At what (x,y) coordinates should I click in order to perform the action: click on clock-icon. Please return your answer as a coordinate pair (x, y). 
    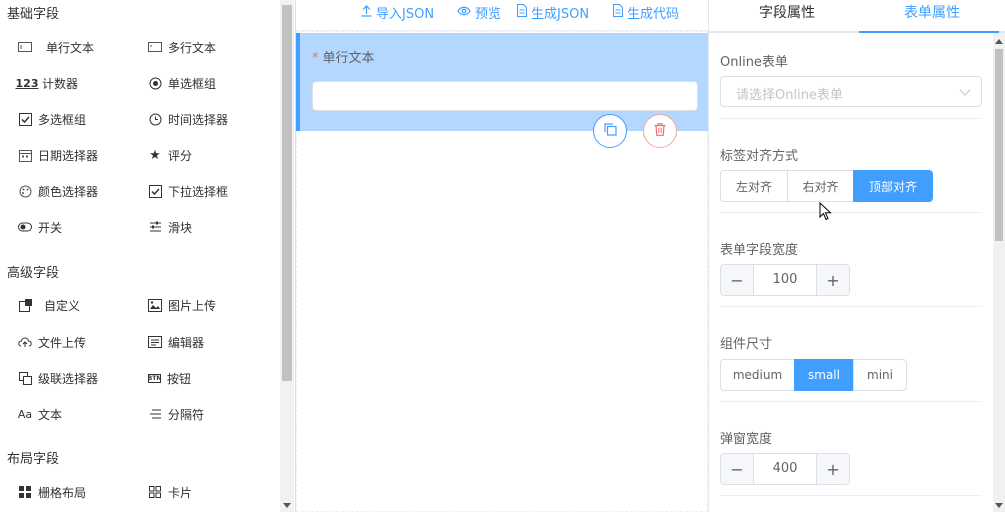
    Looking at the image, I should click on (155, 119).